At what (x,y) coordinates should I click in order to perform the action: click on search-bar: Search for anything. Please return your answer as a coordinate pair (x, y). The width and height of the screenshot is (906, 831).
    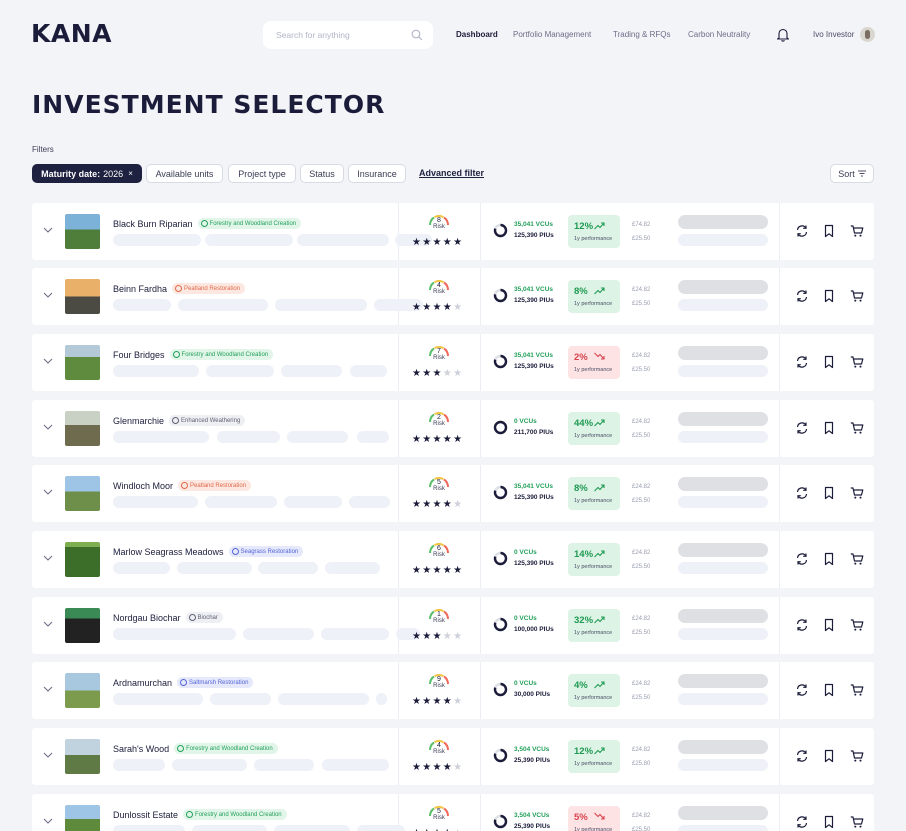
    Looking at the image, I should click on (348, 35).